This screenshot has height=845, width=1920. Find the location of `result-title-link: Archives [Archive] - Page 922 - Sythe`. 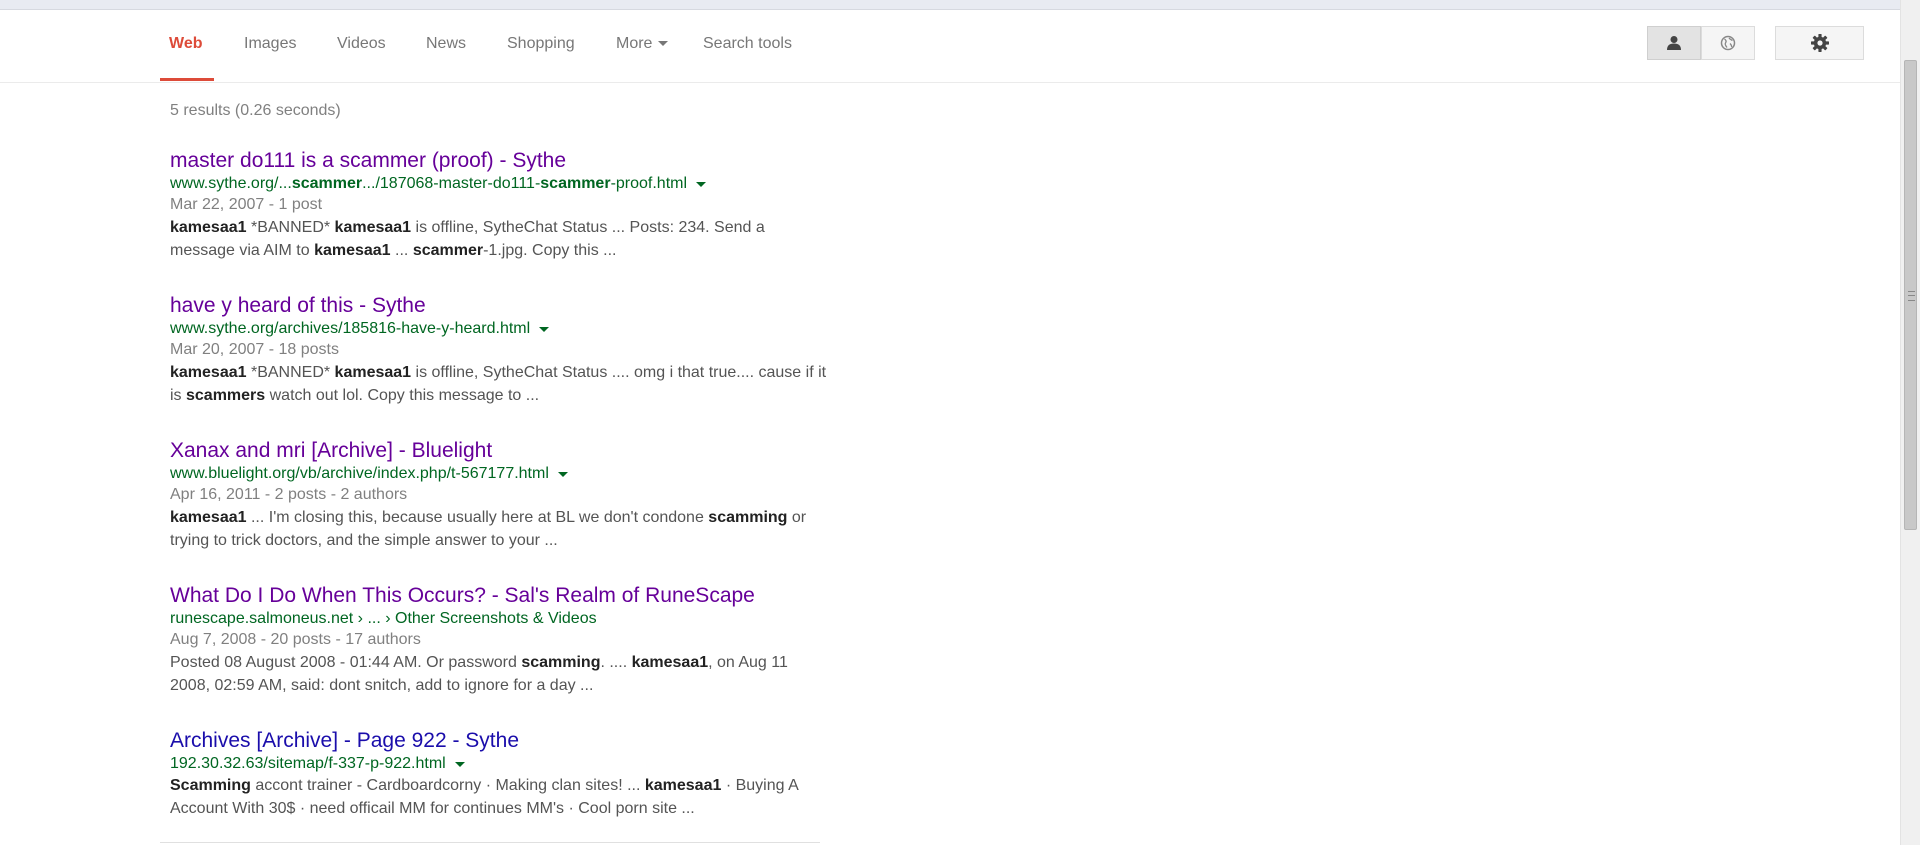

result-title-link: Archives [Archive] - Page 922 - Sythe is located at coordinates (344, 741).